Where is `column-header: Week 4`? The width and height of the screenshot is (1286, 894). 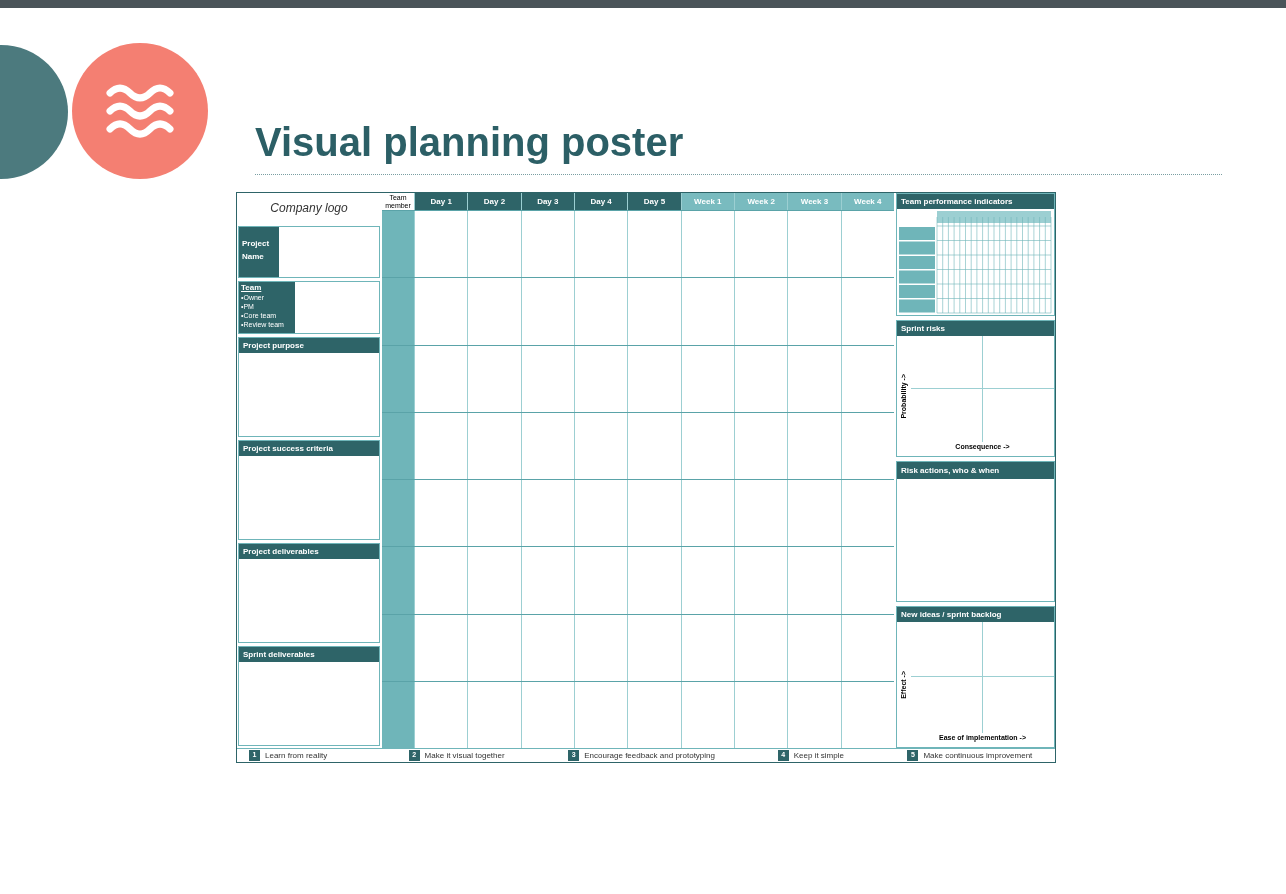 column-header: Week 4 is located at coordinates (867, 201).